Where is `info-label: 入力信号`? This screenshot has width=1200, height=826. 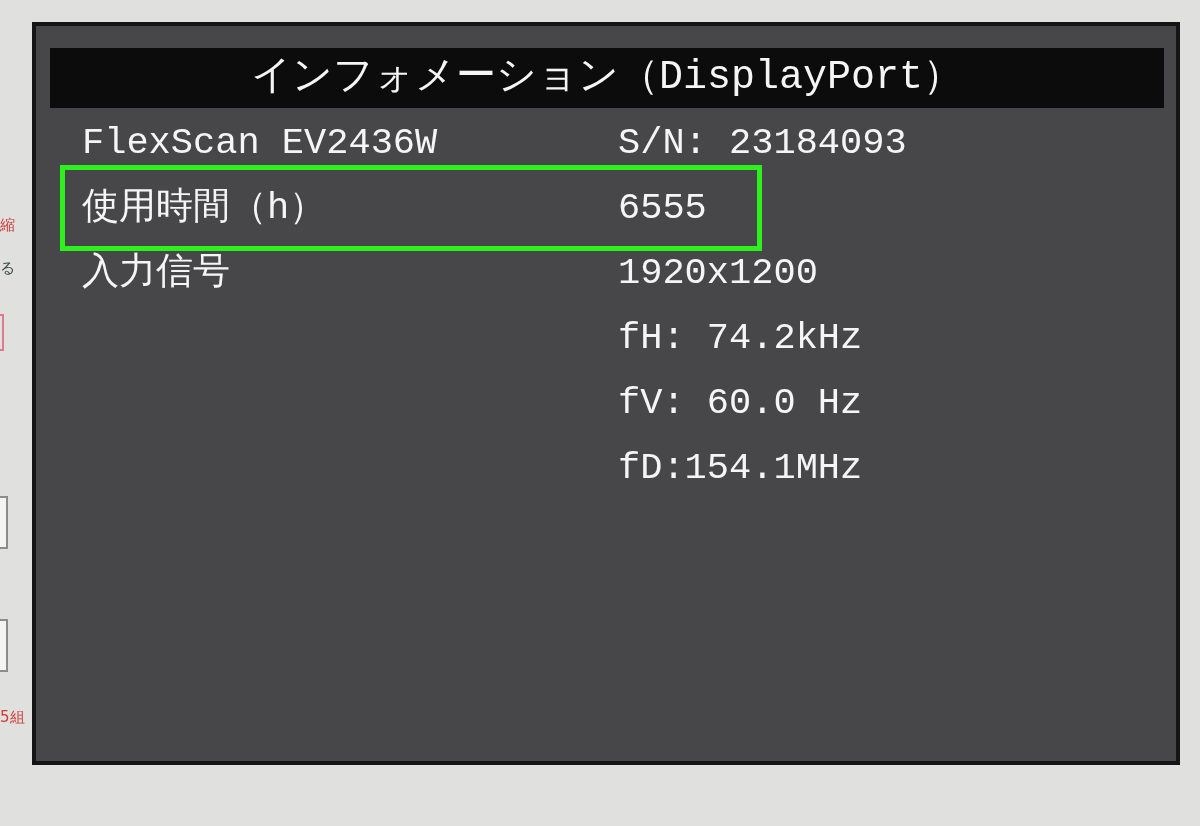 info-label: 入力信号 is located at coordinates (156, 273).